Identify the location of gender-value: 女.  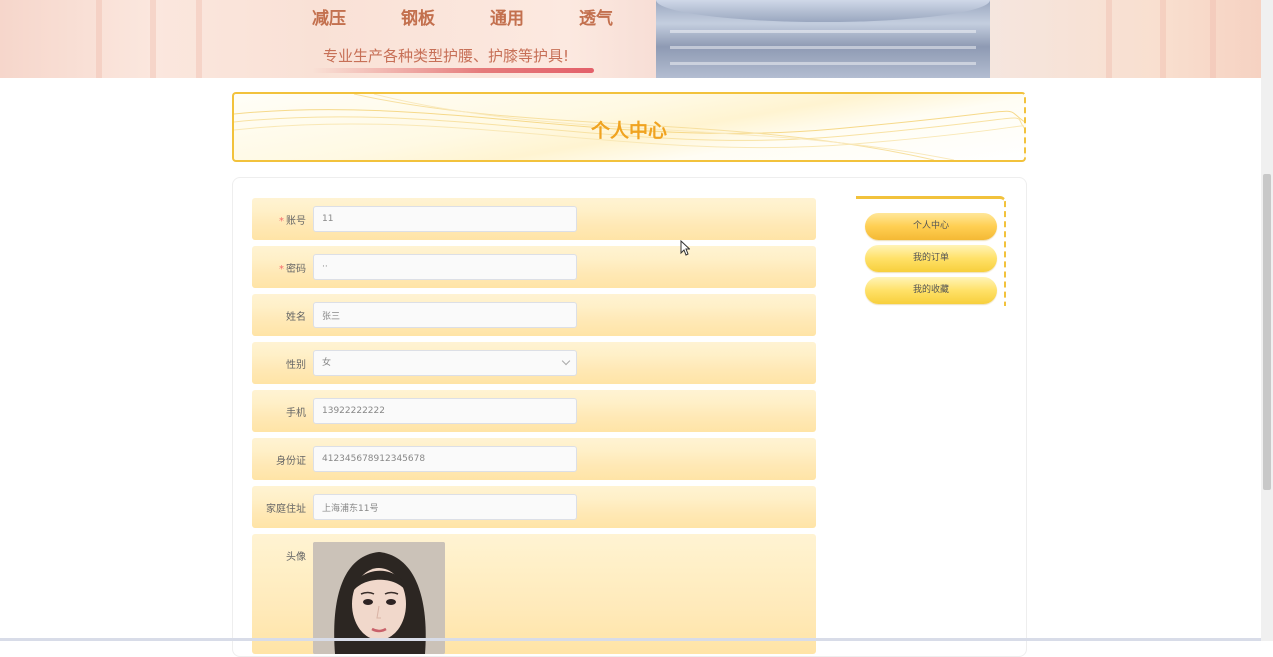
(445, 363).